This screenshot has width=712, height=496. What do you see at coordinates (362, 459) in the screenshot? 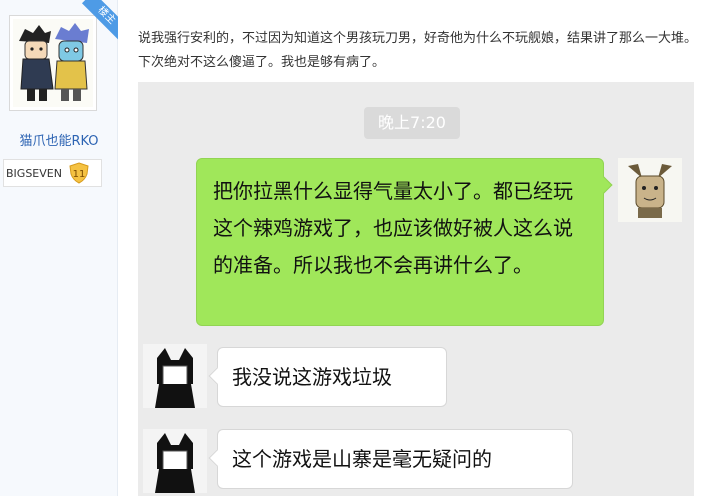
I see `chat-message-text: 这个游戏是山寨是毫无疑问的` at bounding box center [362, 459].